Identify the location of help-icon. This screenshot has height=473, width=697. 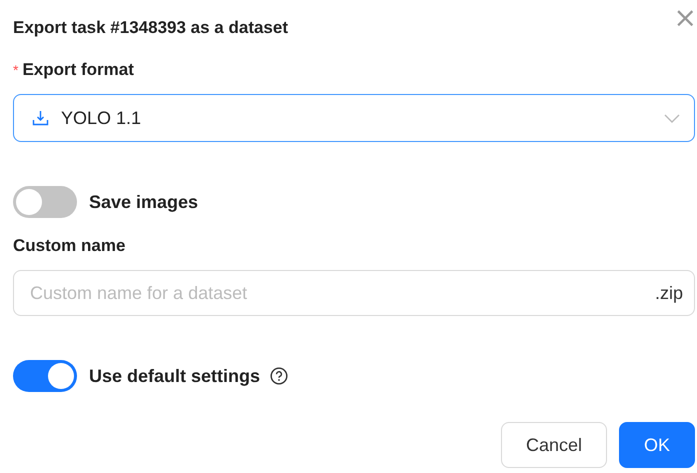
(279, 376).